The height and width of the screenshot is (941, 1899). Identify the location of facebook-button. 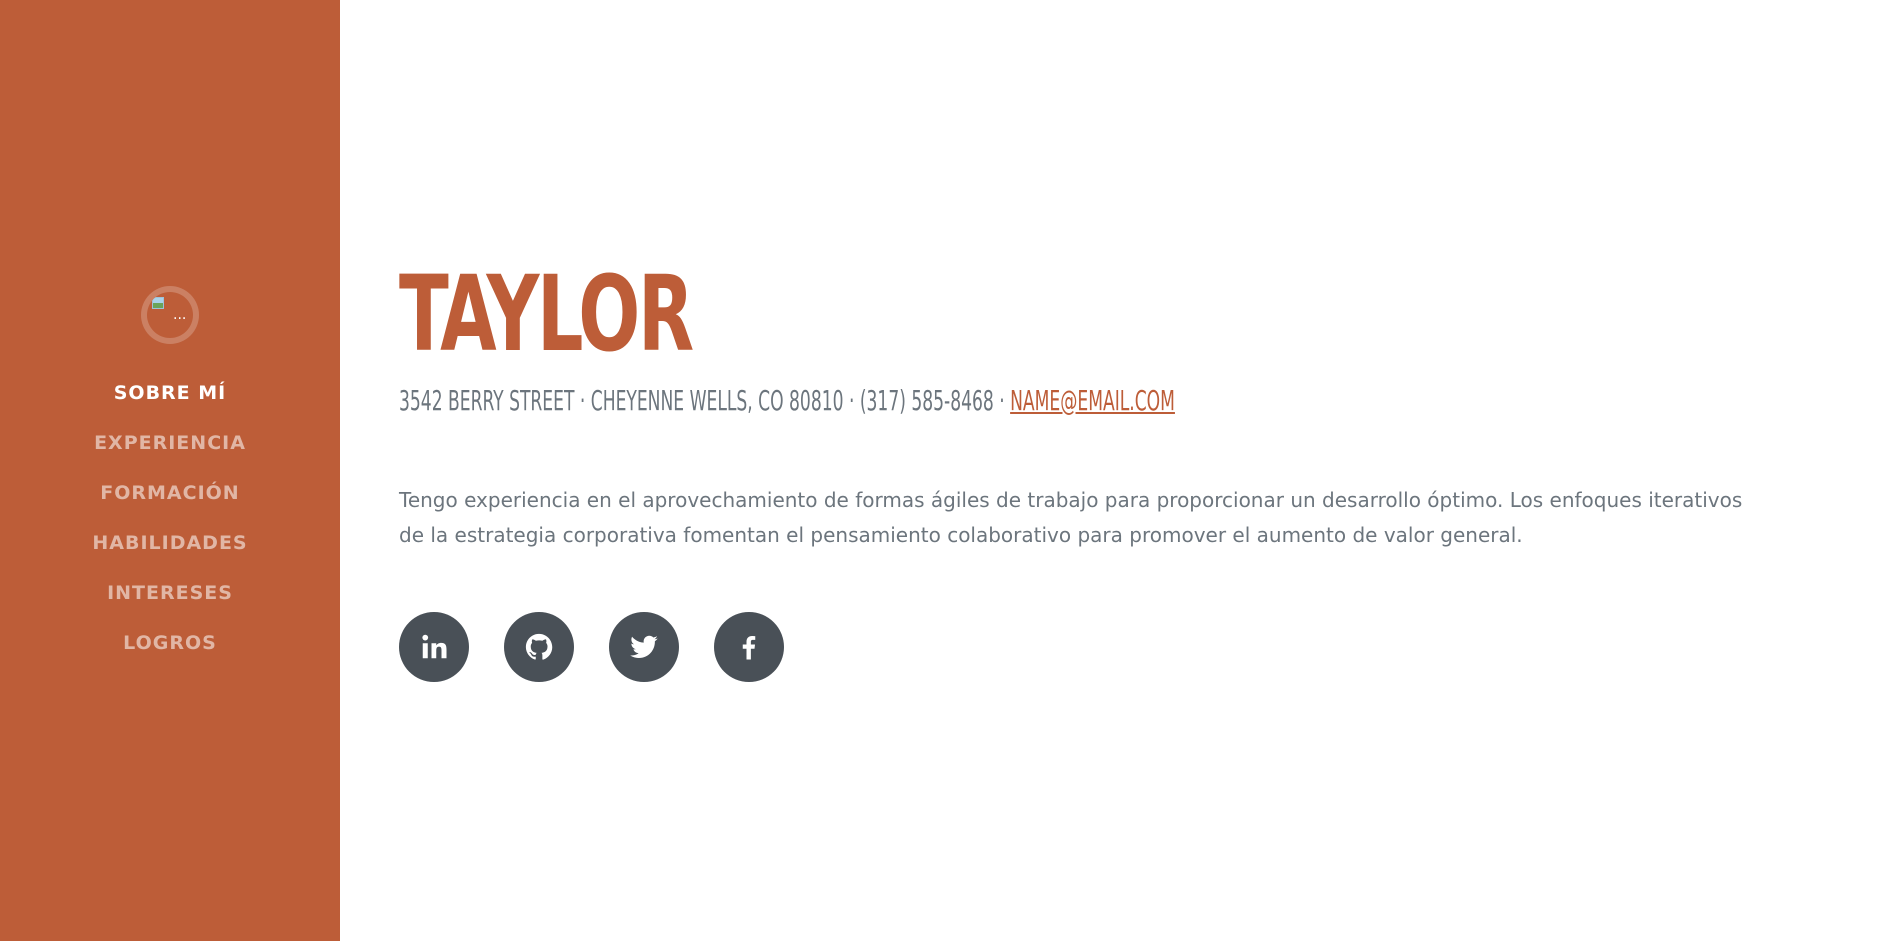
(749, 647).